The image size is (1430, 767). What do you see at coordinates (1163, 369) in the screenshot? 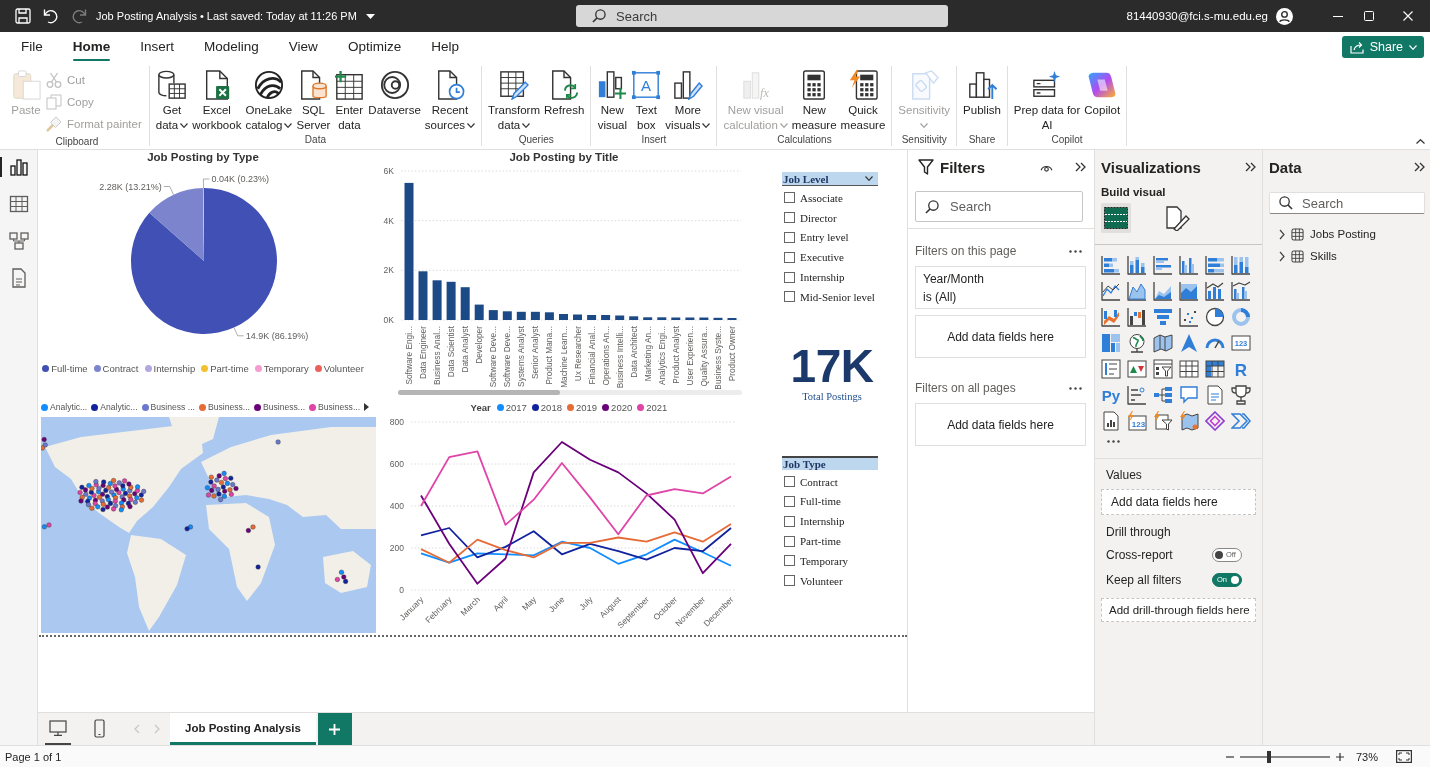
I see `slicer-icon` at bounding box center [1163, 369].